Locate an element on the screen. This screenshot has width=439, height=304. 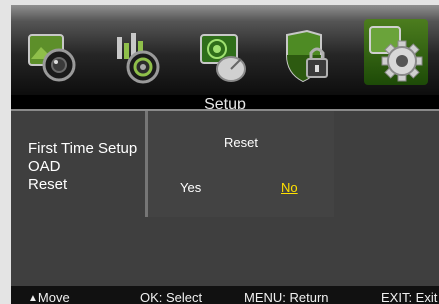
up-down-arrows-icon: ▲︎ is located at coordinates (33, 298).